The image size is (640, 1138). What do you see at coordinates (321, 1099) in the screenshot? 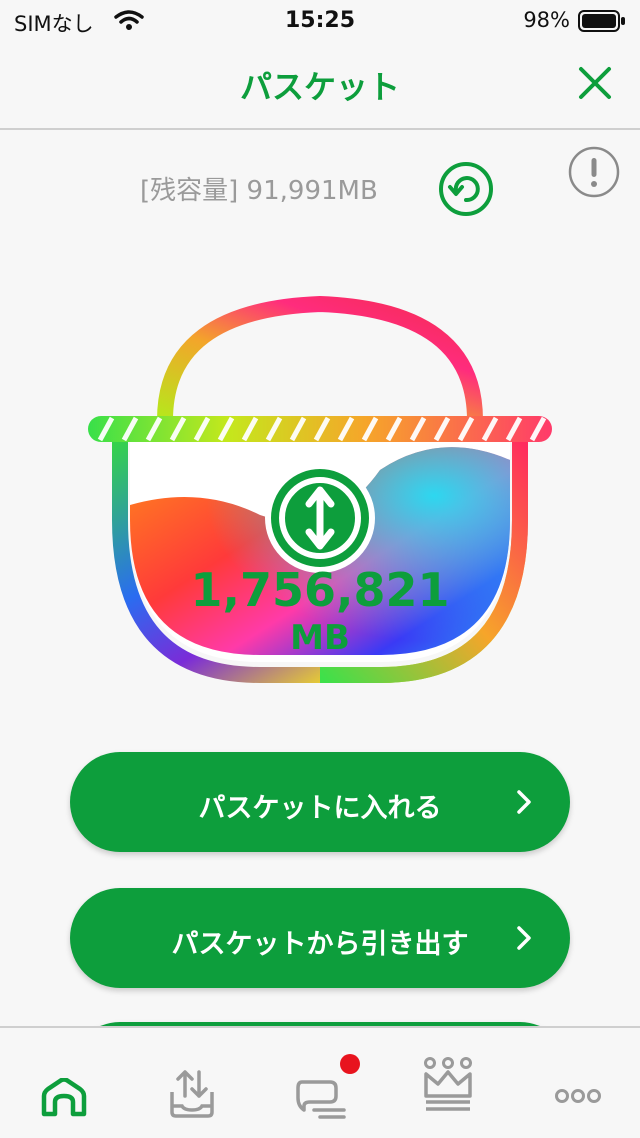
I see `chat-icon` at bounding box center [321, 1099].